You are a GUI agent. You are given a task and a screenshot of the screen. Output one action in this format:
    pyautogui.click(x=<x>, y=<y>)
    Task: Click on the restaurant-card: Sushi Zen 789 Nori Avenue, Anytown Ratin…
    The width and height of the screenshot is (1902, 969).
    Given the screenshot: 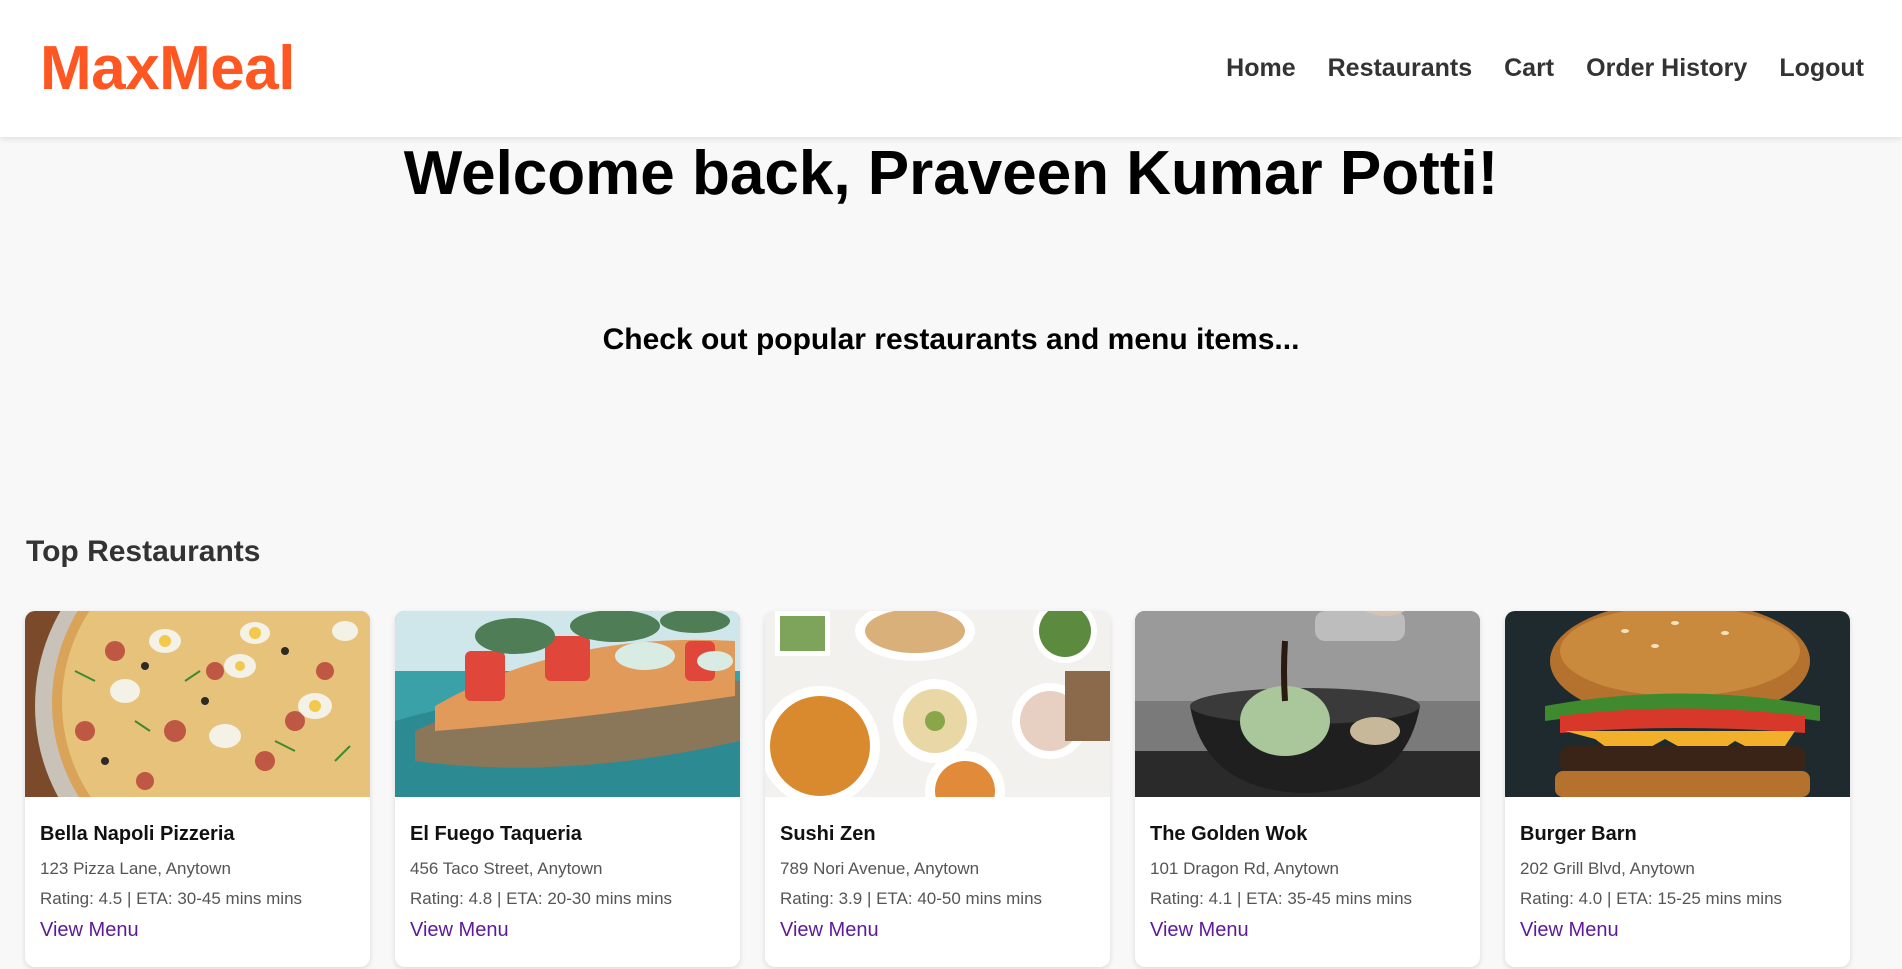 What is the action you would take?
    pyautogui.click(x=937, y=789)
    